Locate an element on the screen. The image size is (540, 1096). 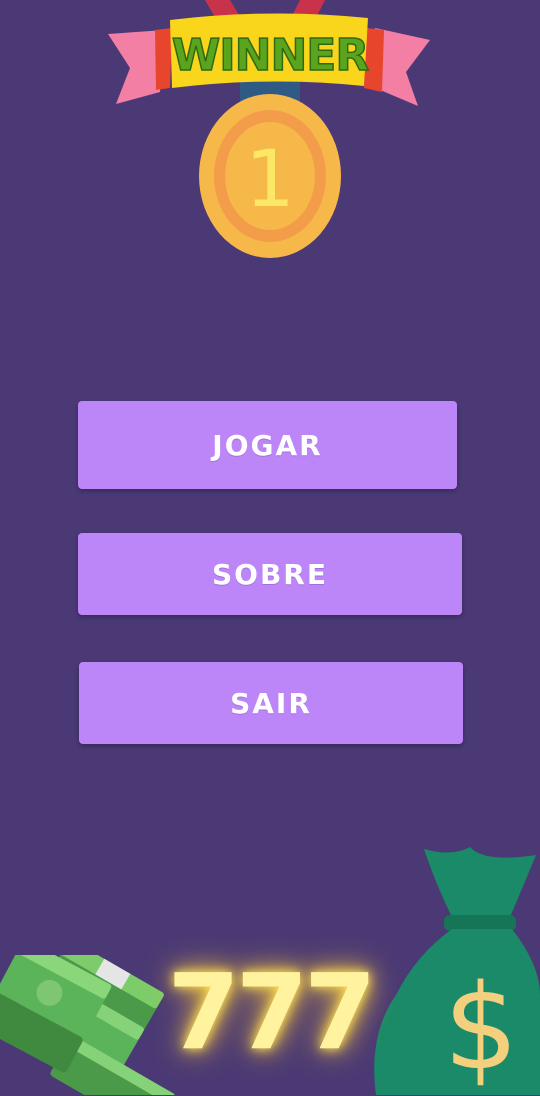
about-button-label: SOBRE is located at coordinates (270, 574).